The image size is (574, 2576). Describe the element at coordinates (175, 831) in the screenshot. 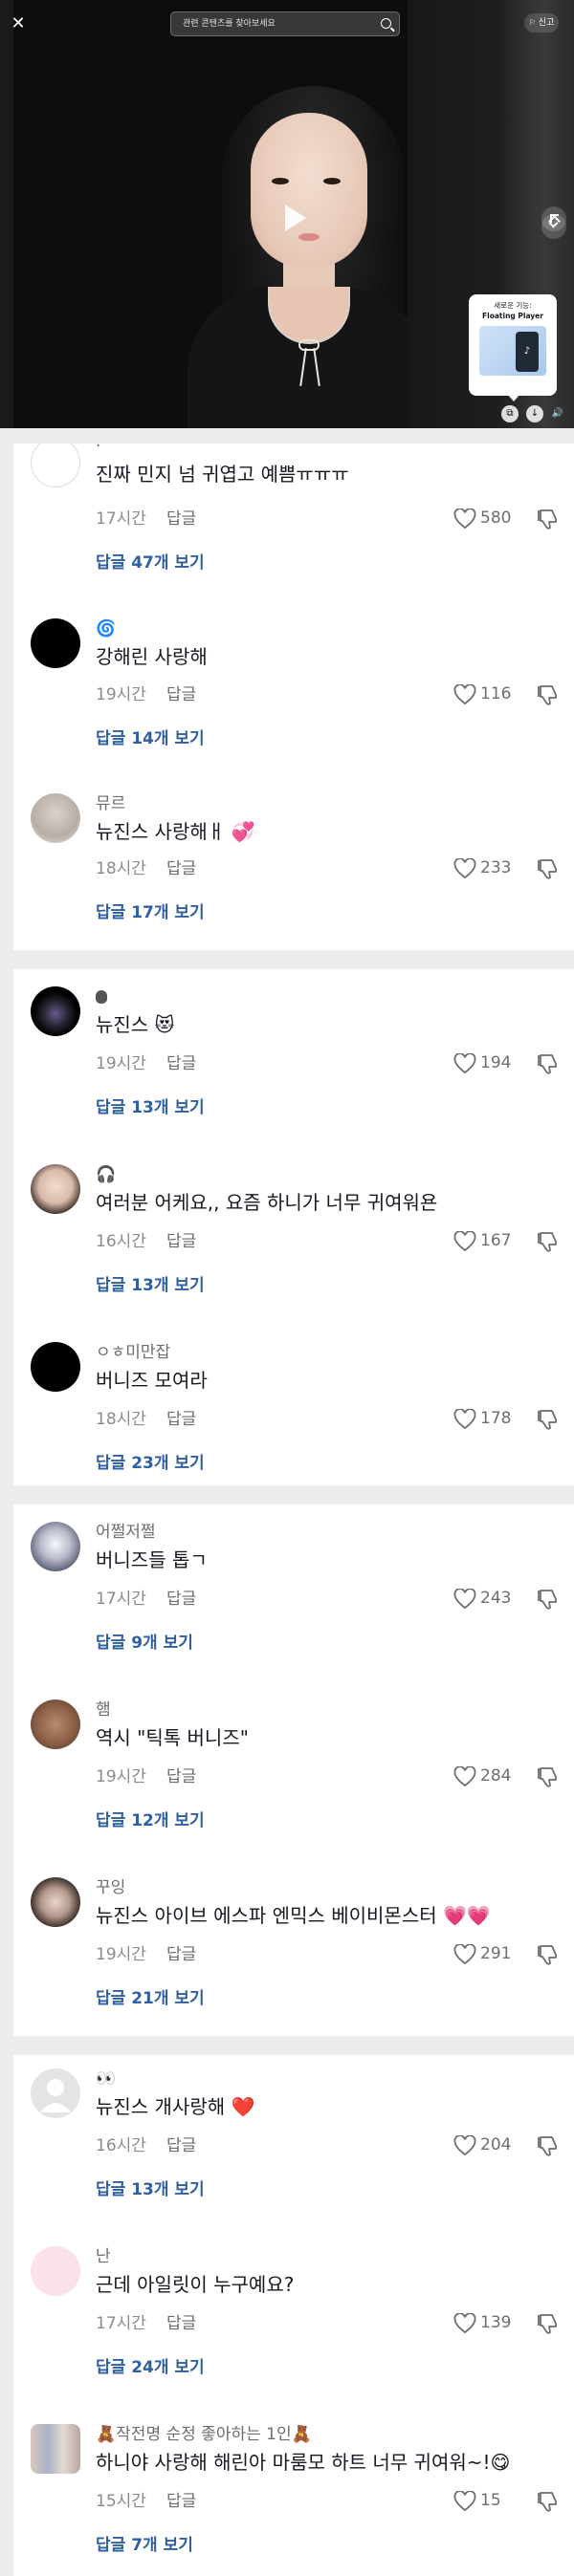

I see `comment-text: 뉴진스 사랑해ㅐ 💞` at that location.